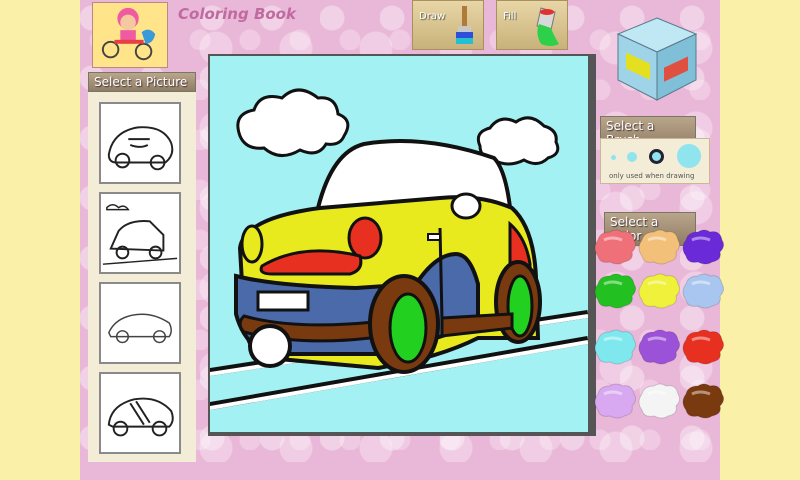 This screenshot has height=480, width=800. What do you see at coordinates (532, 25) in the screenshot?
I see `fill-button: Fill` at bounding box center [532, 25].